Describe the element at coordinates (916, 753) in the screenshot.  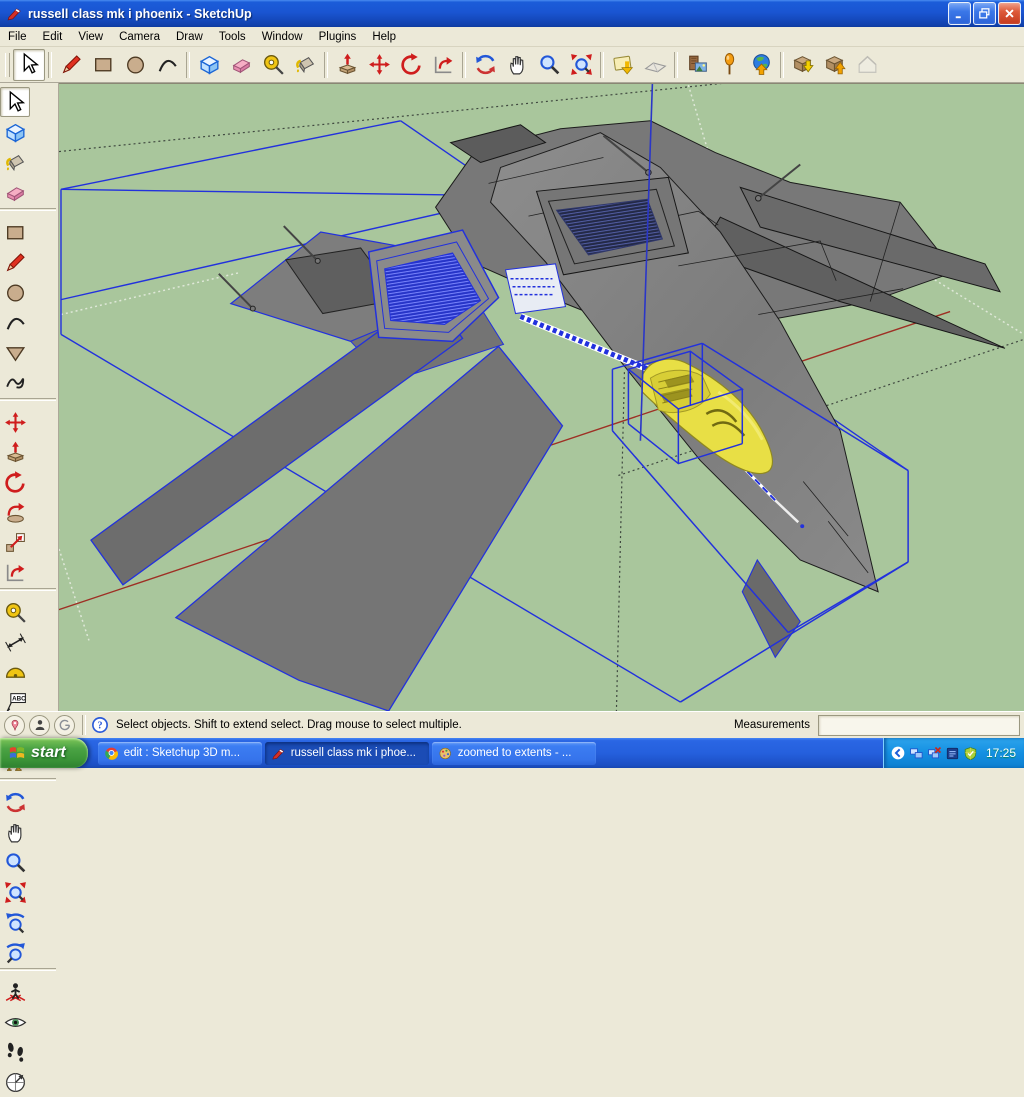
I see `network-tray-icon` at that location.